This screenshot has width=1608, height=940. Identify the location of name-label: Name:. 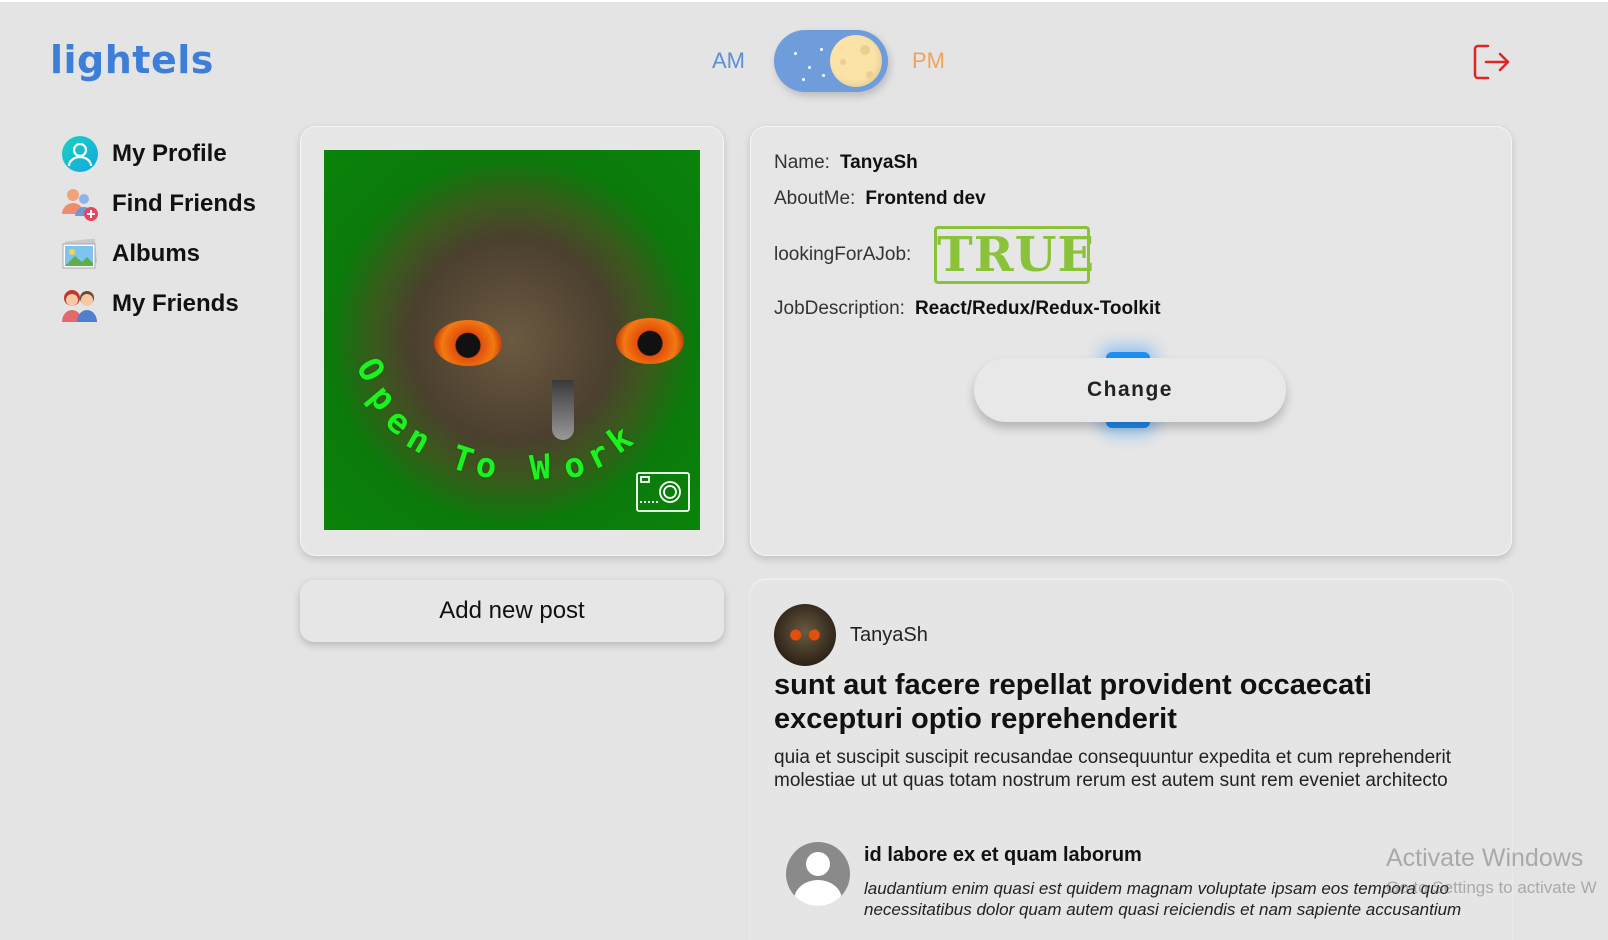
(802, 162).